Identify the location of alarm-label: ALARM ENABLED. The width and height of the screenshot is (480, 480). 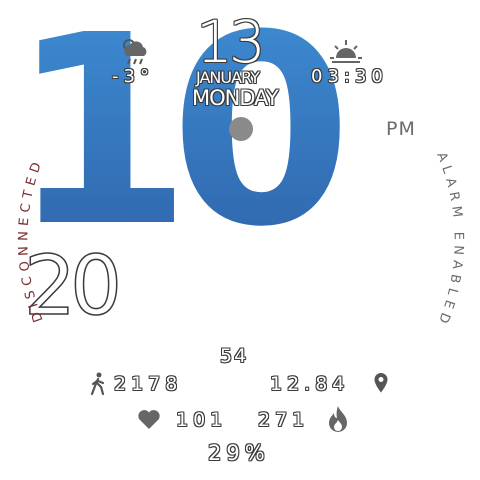
(446, 239).